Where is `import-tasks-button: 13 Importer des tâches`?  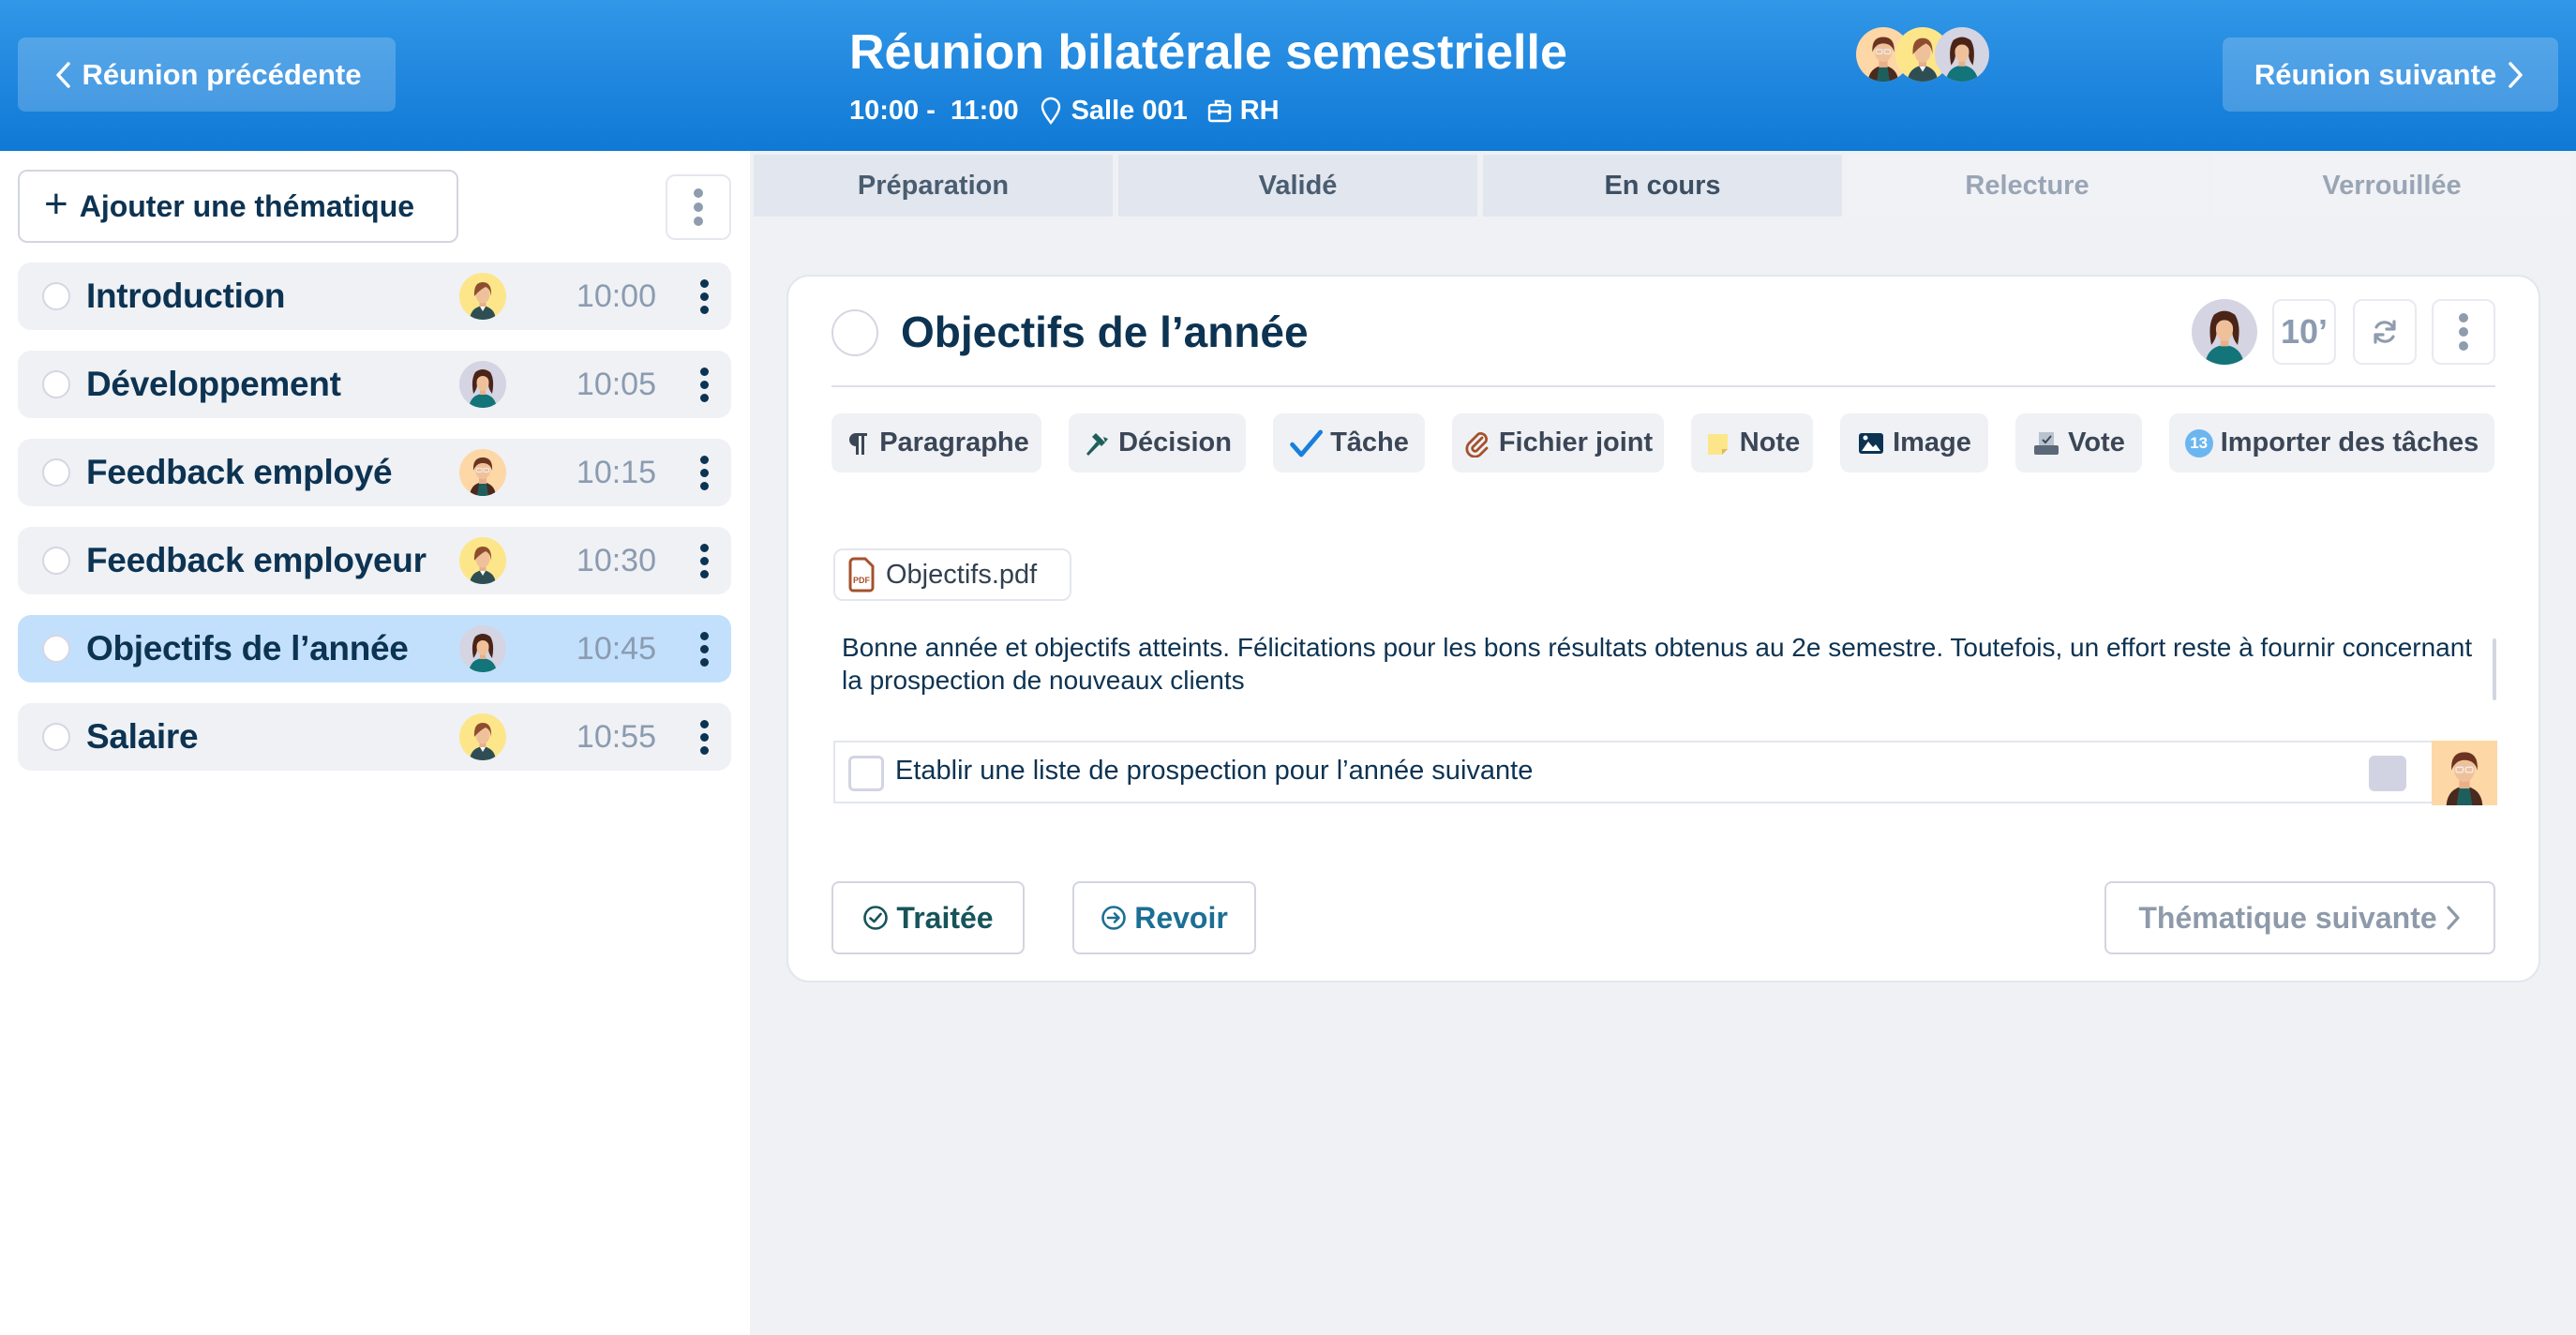 import-tasks-button: 13 Importer des tâches is located at coordinates (2331, 442).